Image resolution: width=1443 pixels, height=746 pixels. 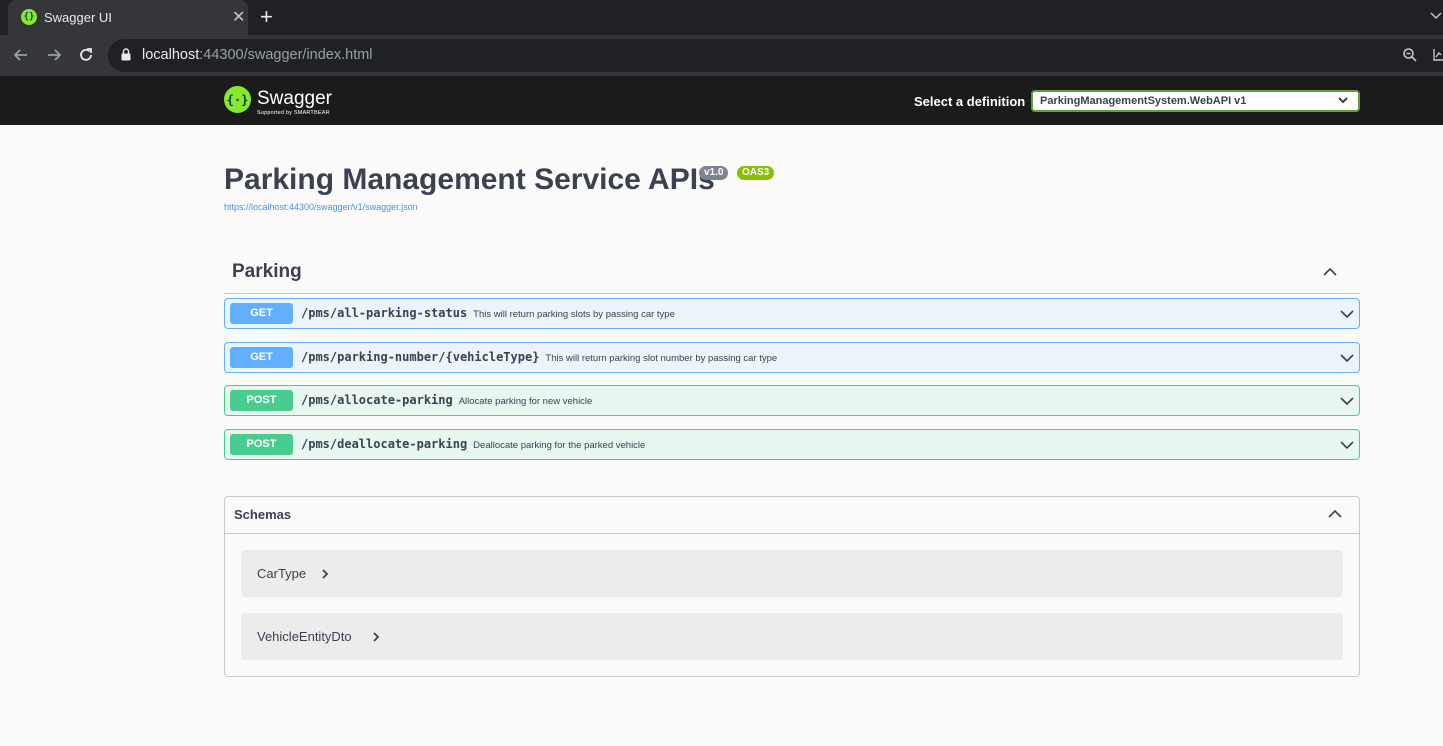 I want to click on url-host: localhost, so click(x=171, y=55).